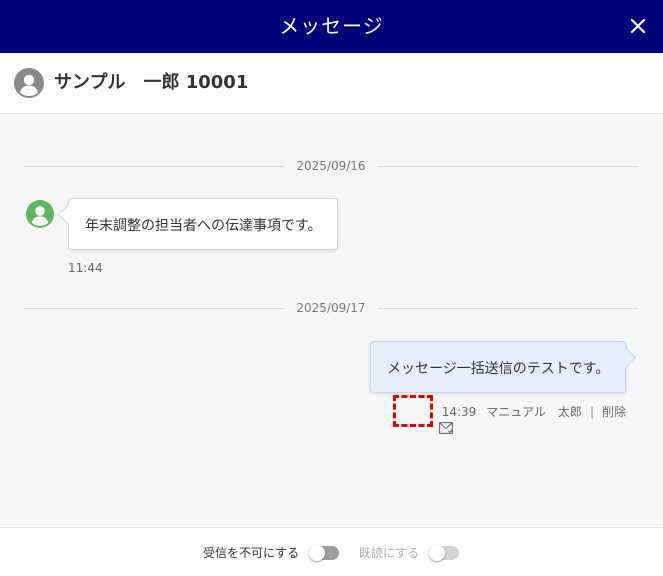  Describe the element at coordinates (389, 553) in the screenshot. I see `mark-read-label: 既読にする` at that location.